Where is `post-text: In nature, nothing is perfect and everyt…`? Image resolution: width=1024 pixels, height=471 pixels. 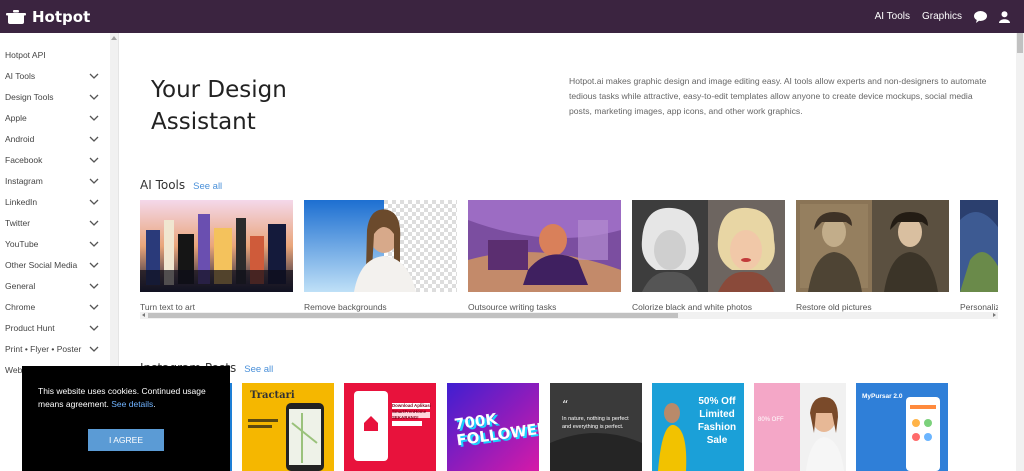
post-text: In nature, nothing is perfect and everyt… is located at coordinates (595, 423).